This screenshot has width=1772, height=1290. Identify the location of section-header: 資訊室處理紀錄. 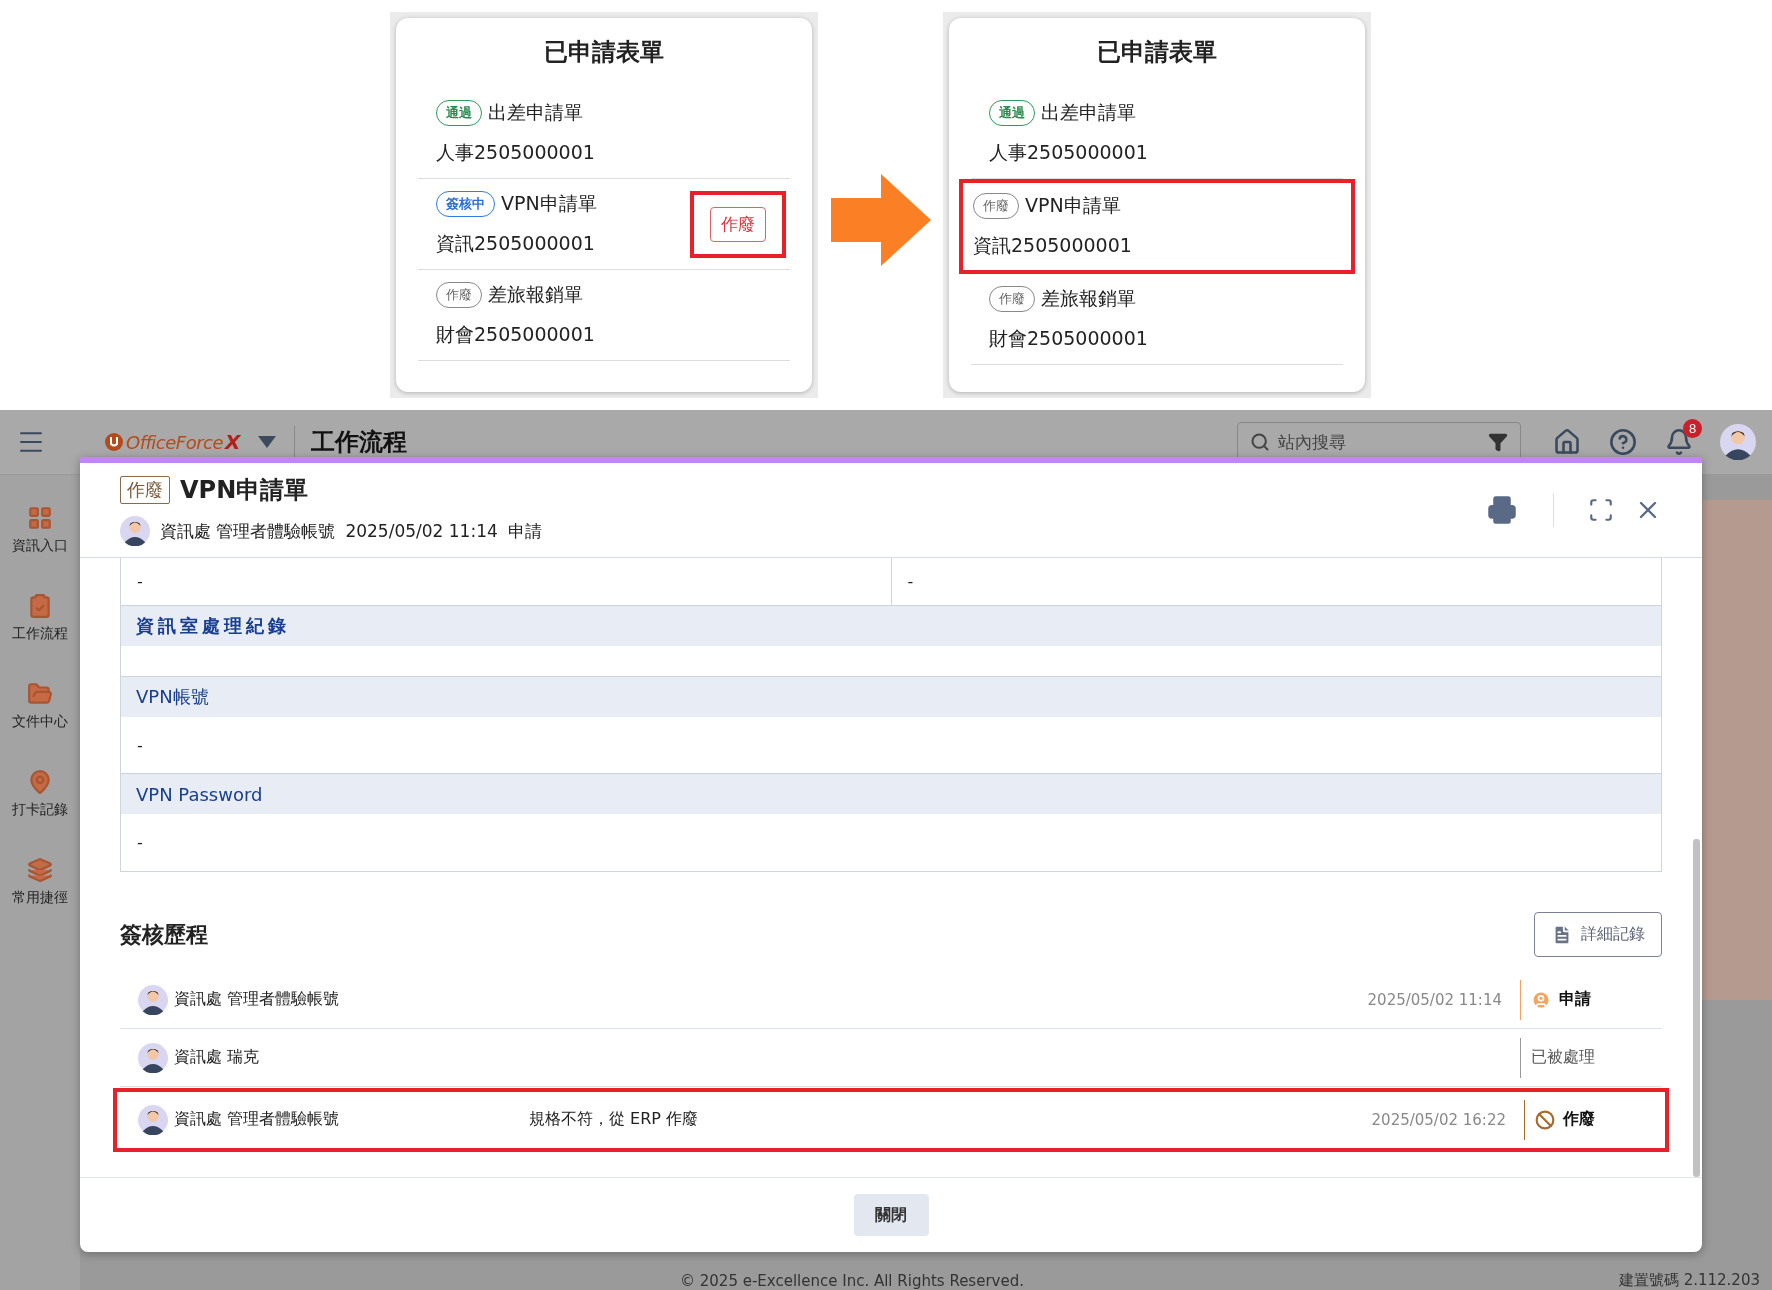
(891, 626).